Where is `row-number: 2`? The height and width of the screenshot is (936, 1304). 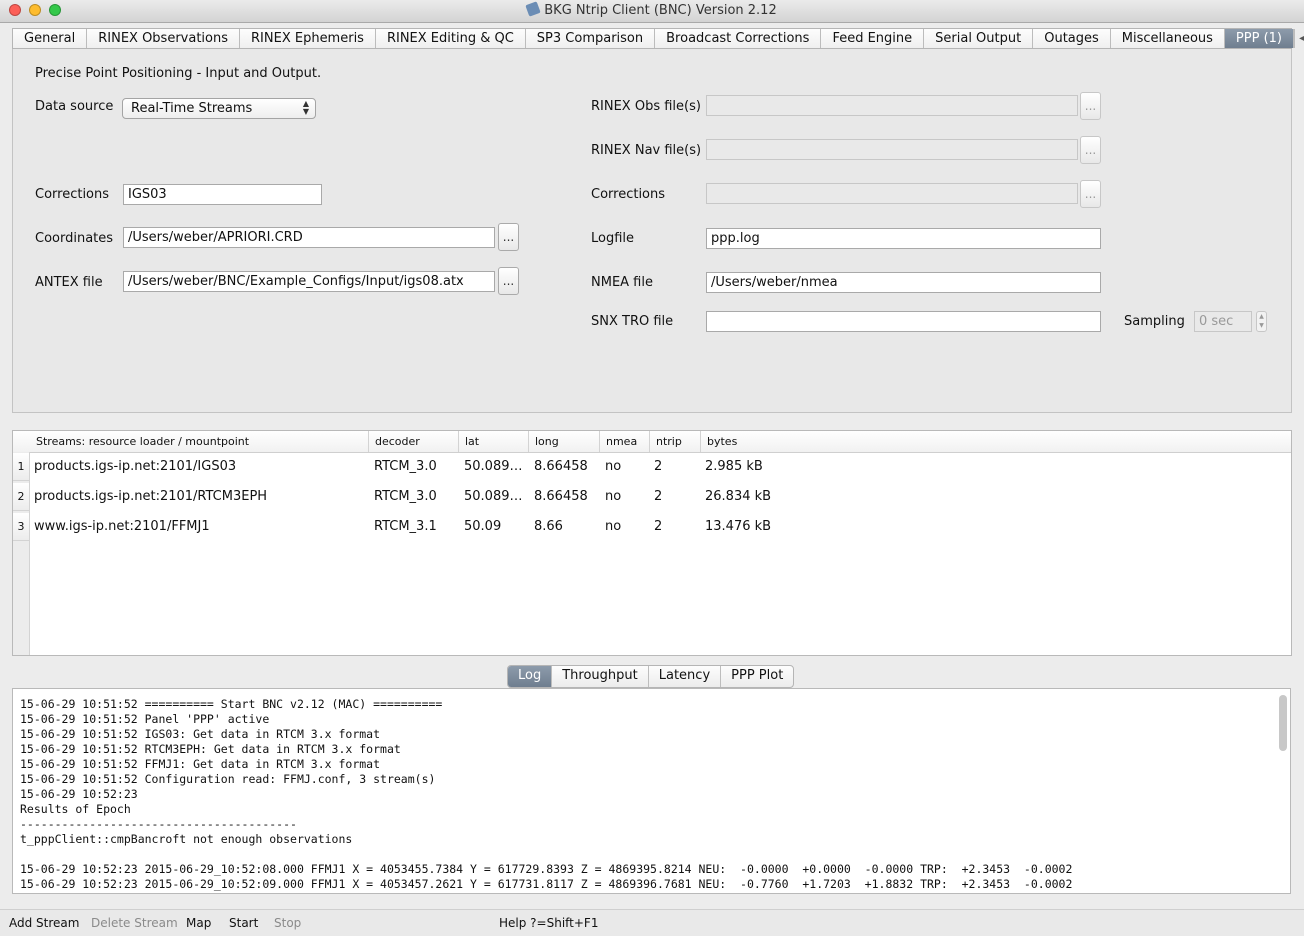 row-number: 2 is located at coordinates (21, 497).